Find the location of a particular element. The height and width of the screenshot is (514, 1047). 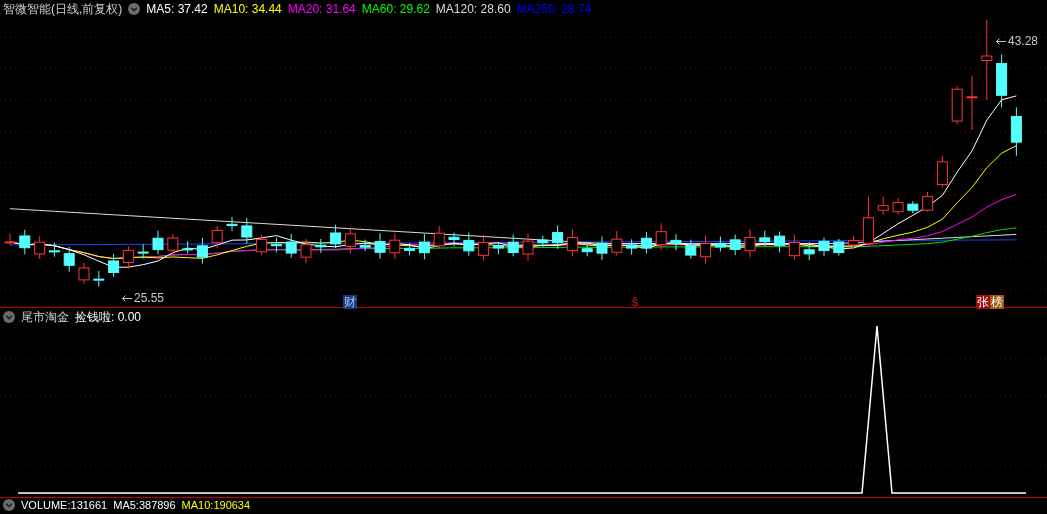

ma-value: MA120: 28.60 is located at coordinates (473, 9).